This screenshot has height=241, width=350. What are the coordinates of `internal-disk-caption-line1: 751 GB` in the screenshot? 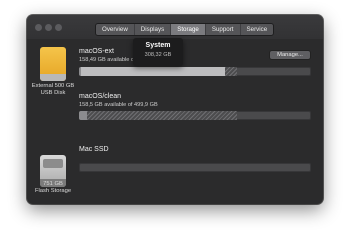 It's located at (53, 184).